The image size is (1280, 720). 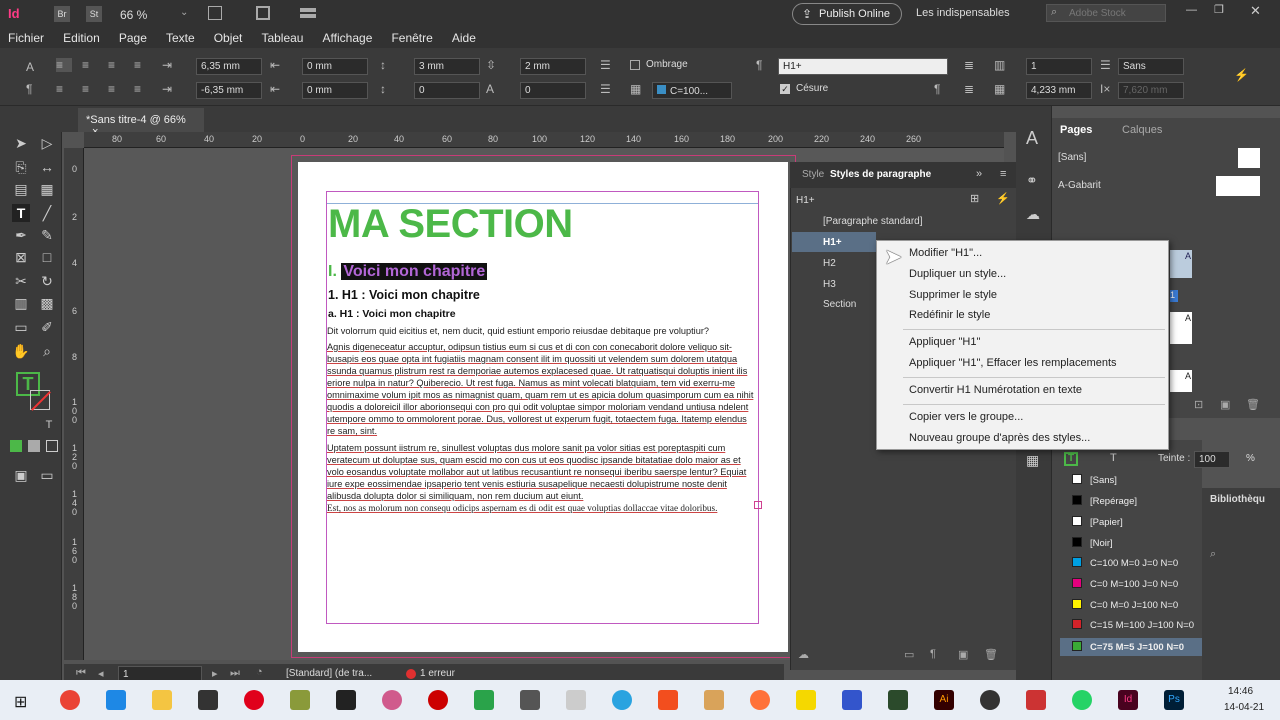 What do you see at coordinates (1238, 186) in the screenshot?
I see `master-a-thumb` at bounding box center [1238, 186].